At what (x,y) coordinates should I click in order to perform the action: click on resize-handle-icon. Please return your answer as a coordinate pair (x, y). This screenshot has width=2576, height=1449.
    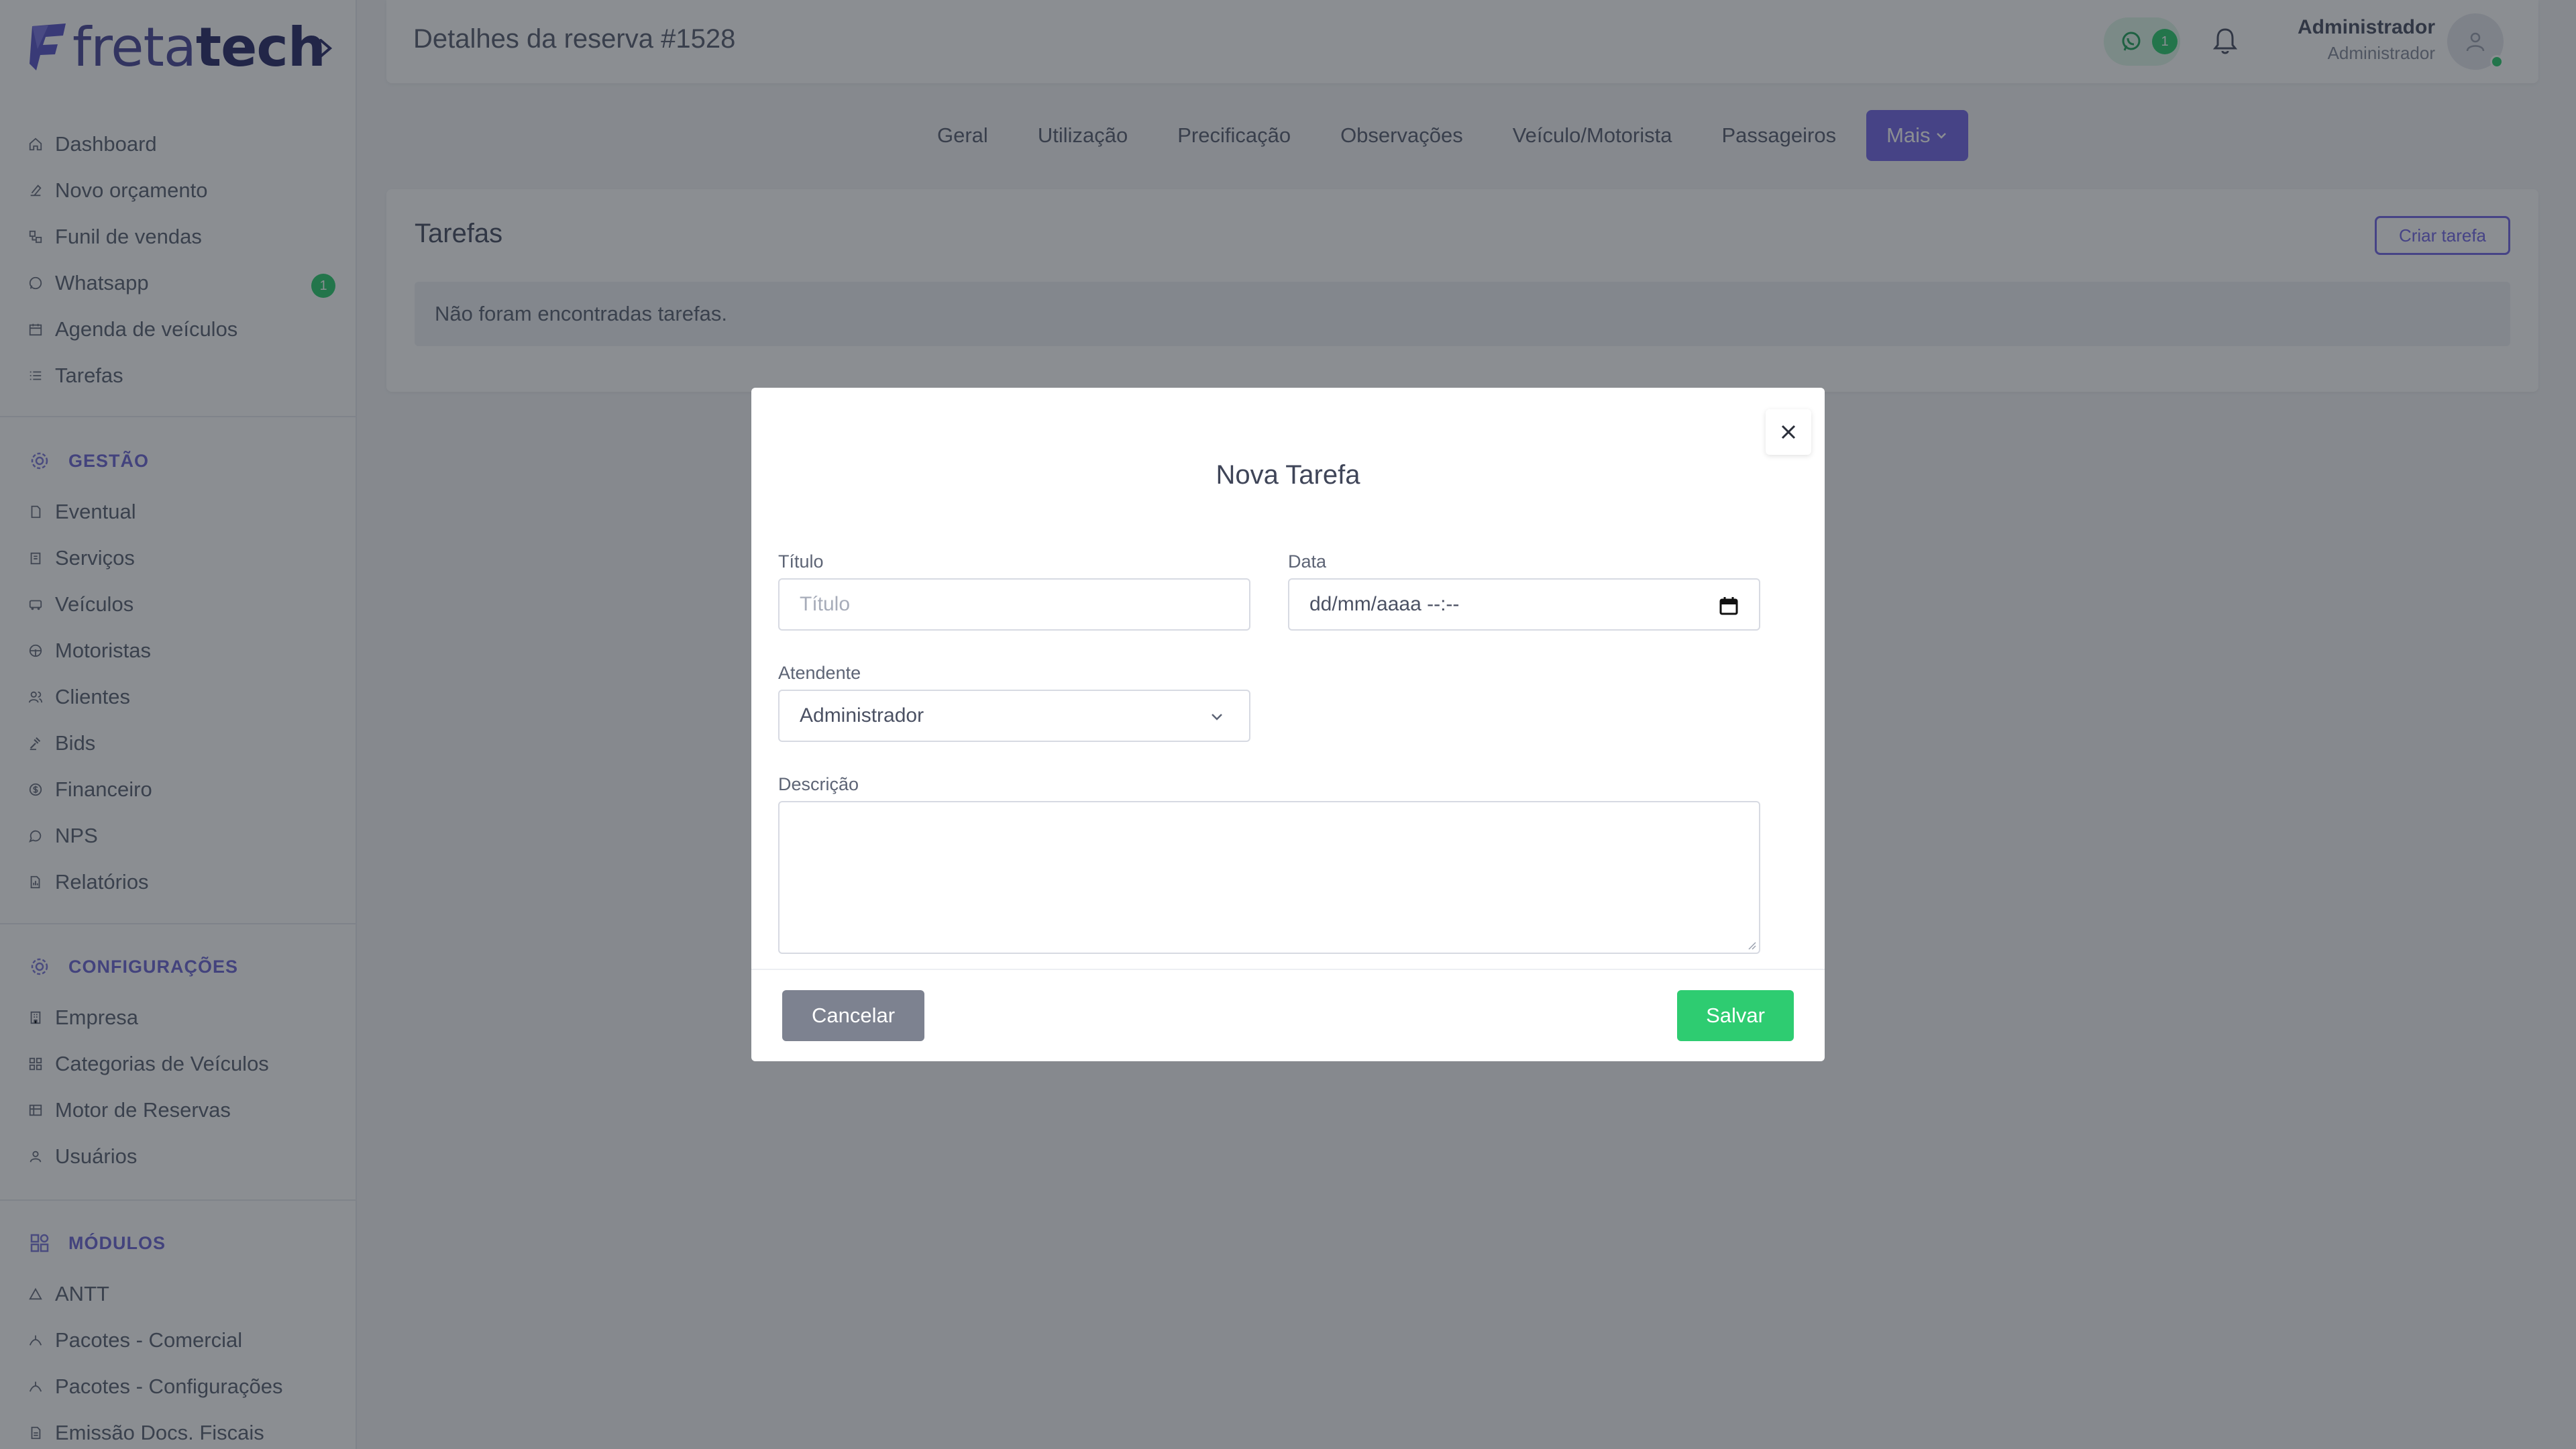
    Looking at the image, I should click on (1751, 944).